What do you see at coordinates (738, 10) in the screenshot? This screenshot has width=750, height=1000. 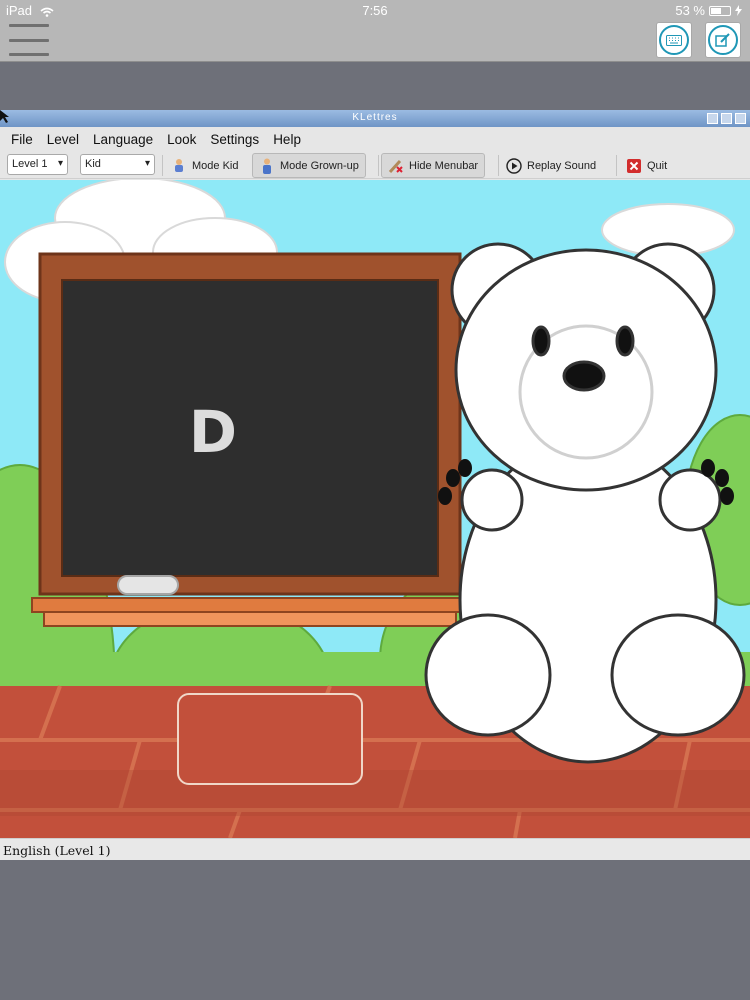 I see `charging-icon` at bounding box center [738, 10].